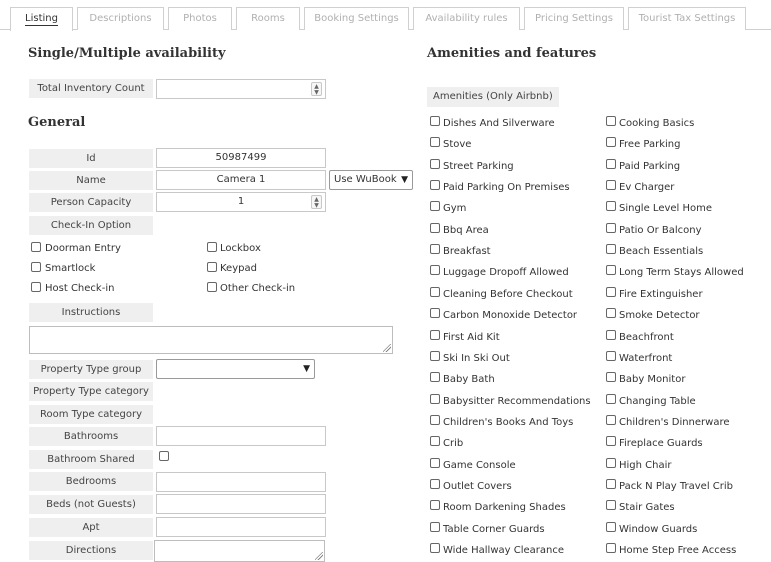 The image size is (771, 562). Describe the element at coordinates (657, 401) in the screenshot. I see `amenity-label: Changing Table` at that location.